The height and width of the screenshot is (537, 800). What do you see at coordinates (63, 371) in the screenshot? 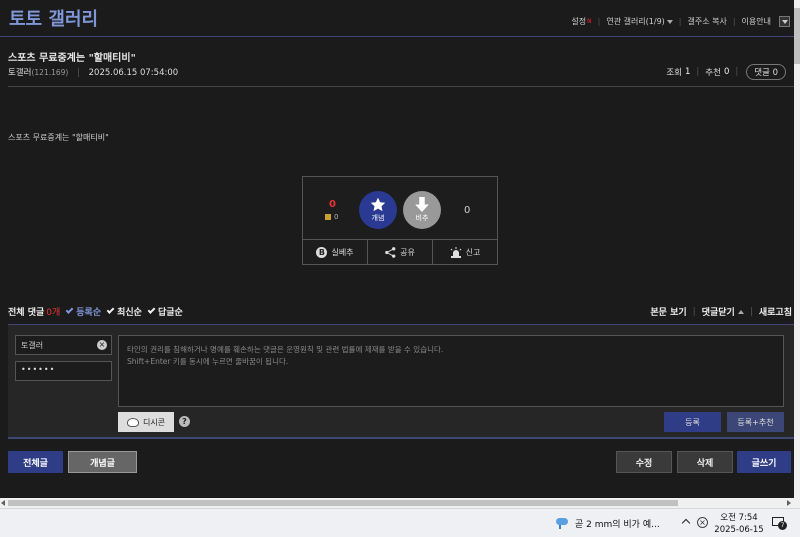
I see `password-input: ••••••` at bounding box center [63, 371].